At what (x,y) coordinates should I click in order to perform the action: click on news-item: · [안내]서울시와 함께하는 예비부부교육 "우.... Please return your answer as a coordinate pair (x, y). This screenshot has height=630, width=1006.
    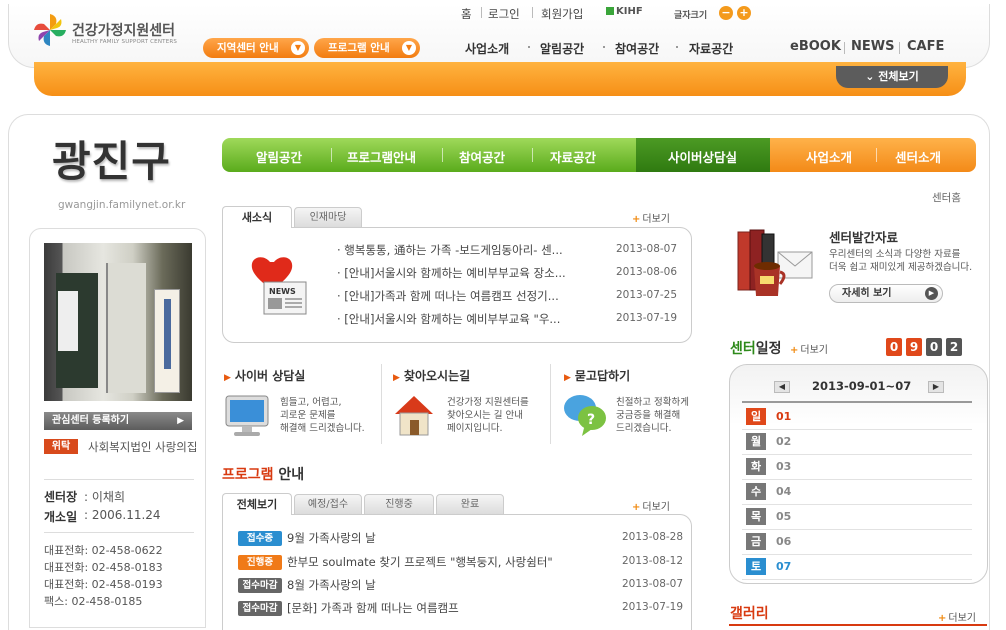
    Looking at the image, I should click on (468, 319).